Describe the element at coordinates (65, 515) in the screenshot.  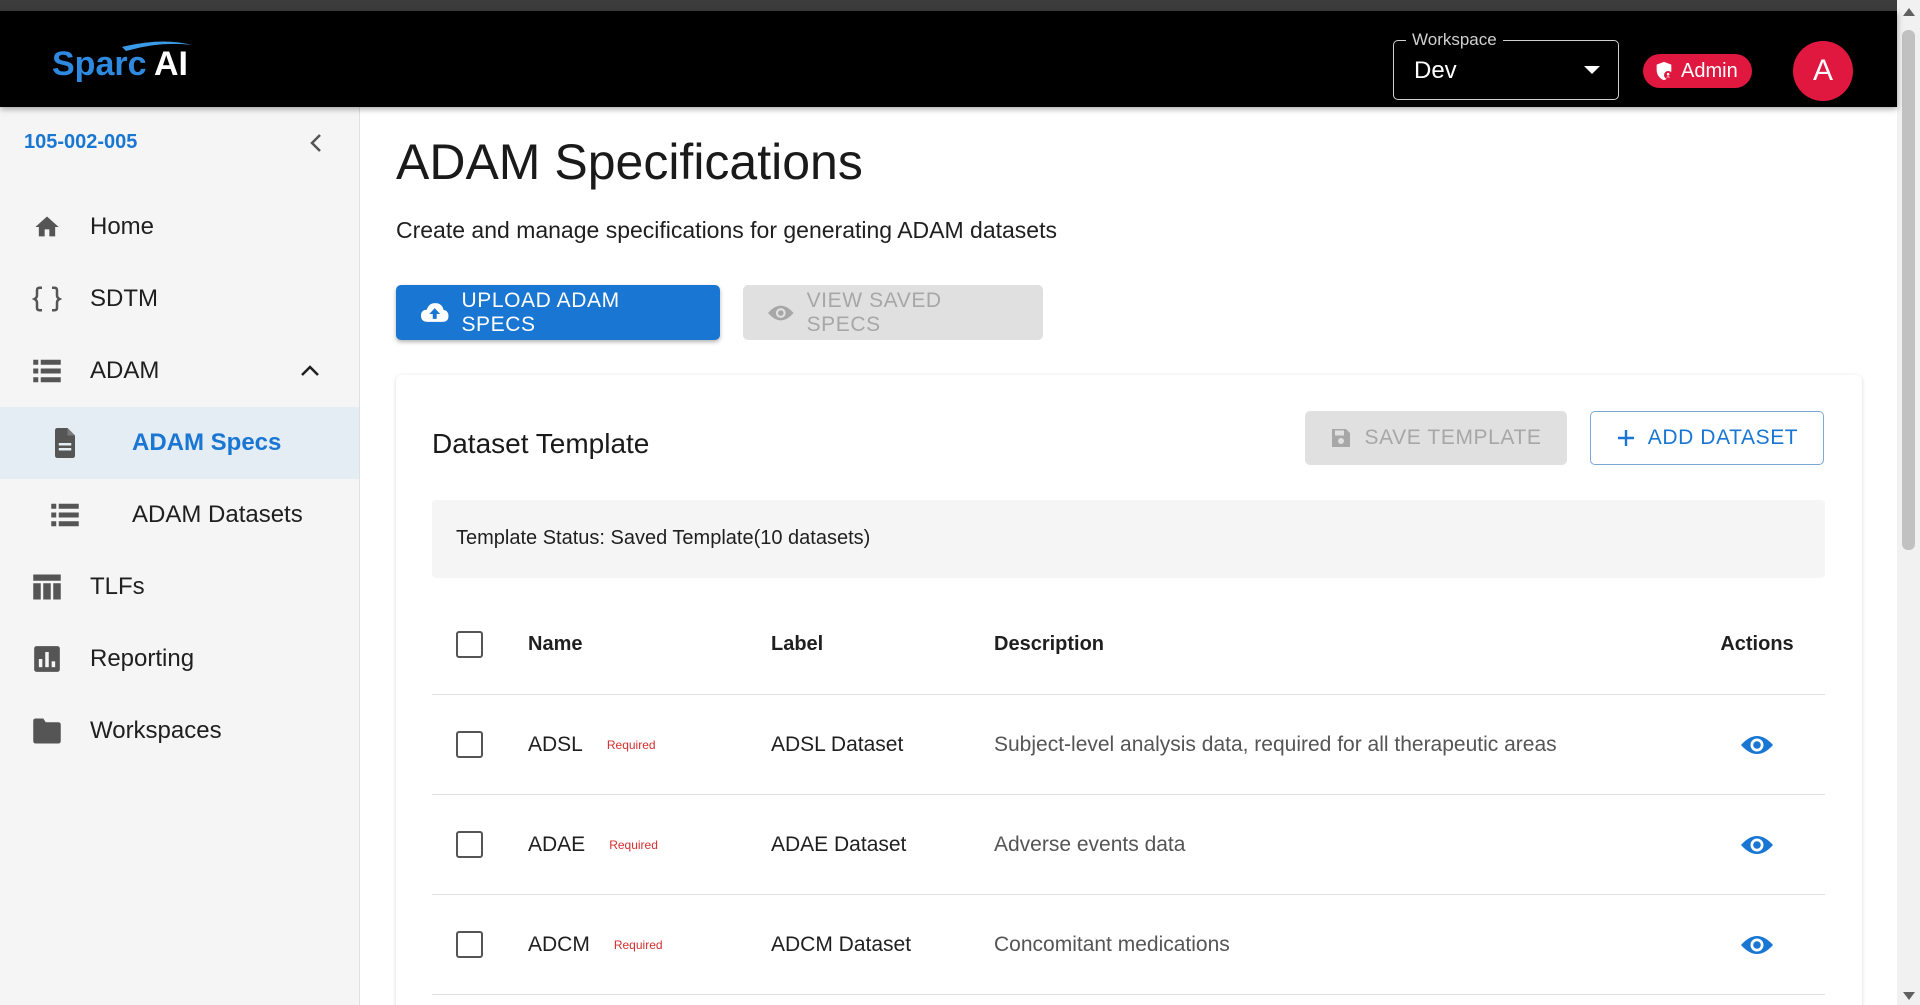
I see `list-icon` at that location.